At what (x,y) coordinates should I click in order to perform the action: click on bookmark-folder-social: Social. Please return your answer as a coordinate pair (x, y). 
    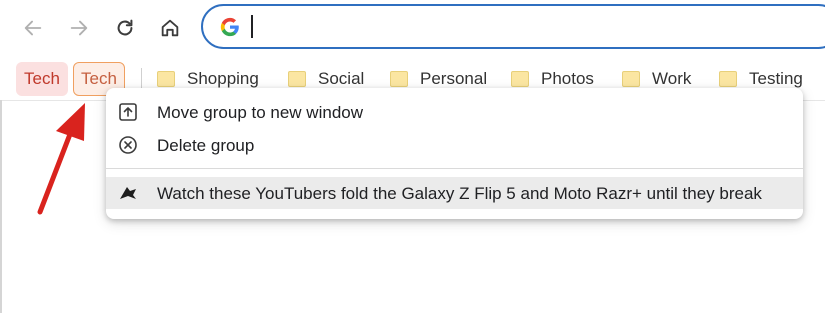
    Looking at the image, I should click on (326, 79).